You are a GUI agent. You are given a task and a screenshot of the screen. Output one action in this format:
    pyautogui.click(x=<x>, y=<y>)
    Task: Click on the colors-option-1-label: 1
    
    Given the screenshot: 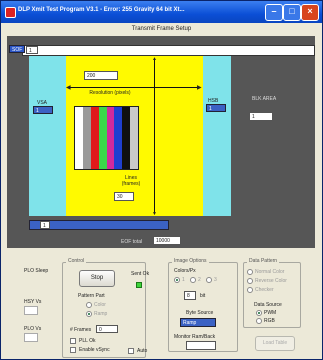 What is the action you would take?
    pyautogui.click(x=183, y=280)
    